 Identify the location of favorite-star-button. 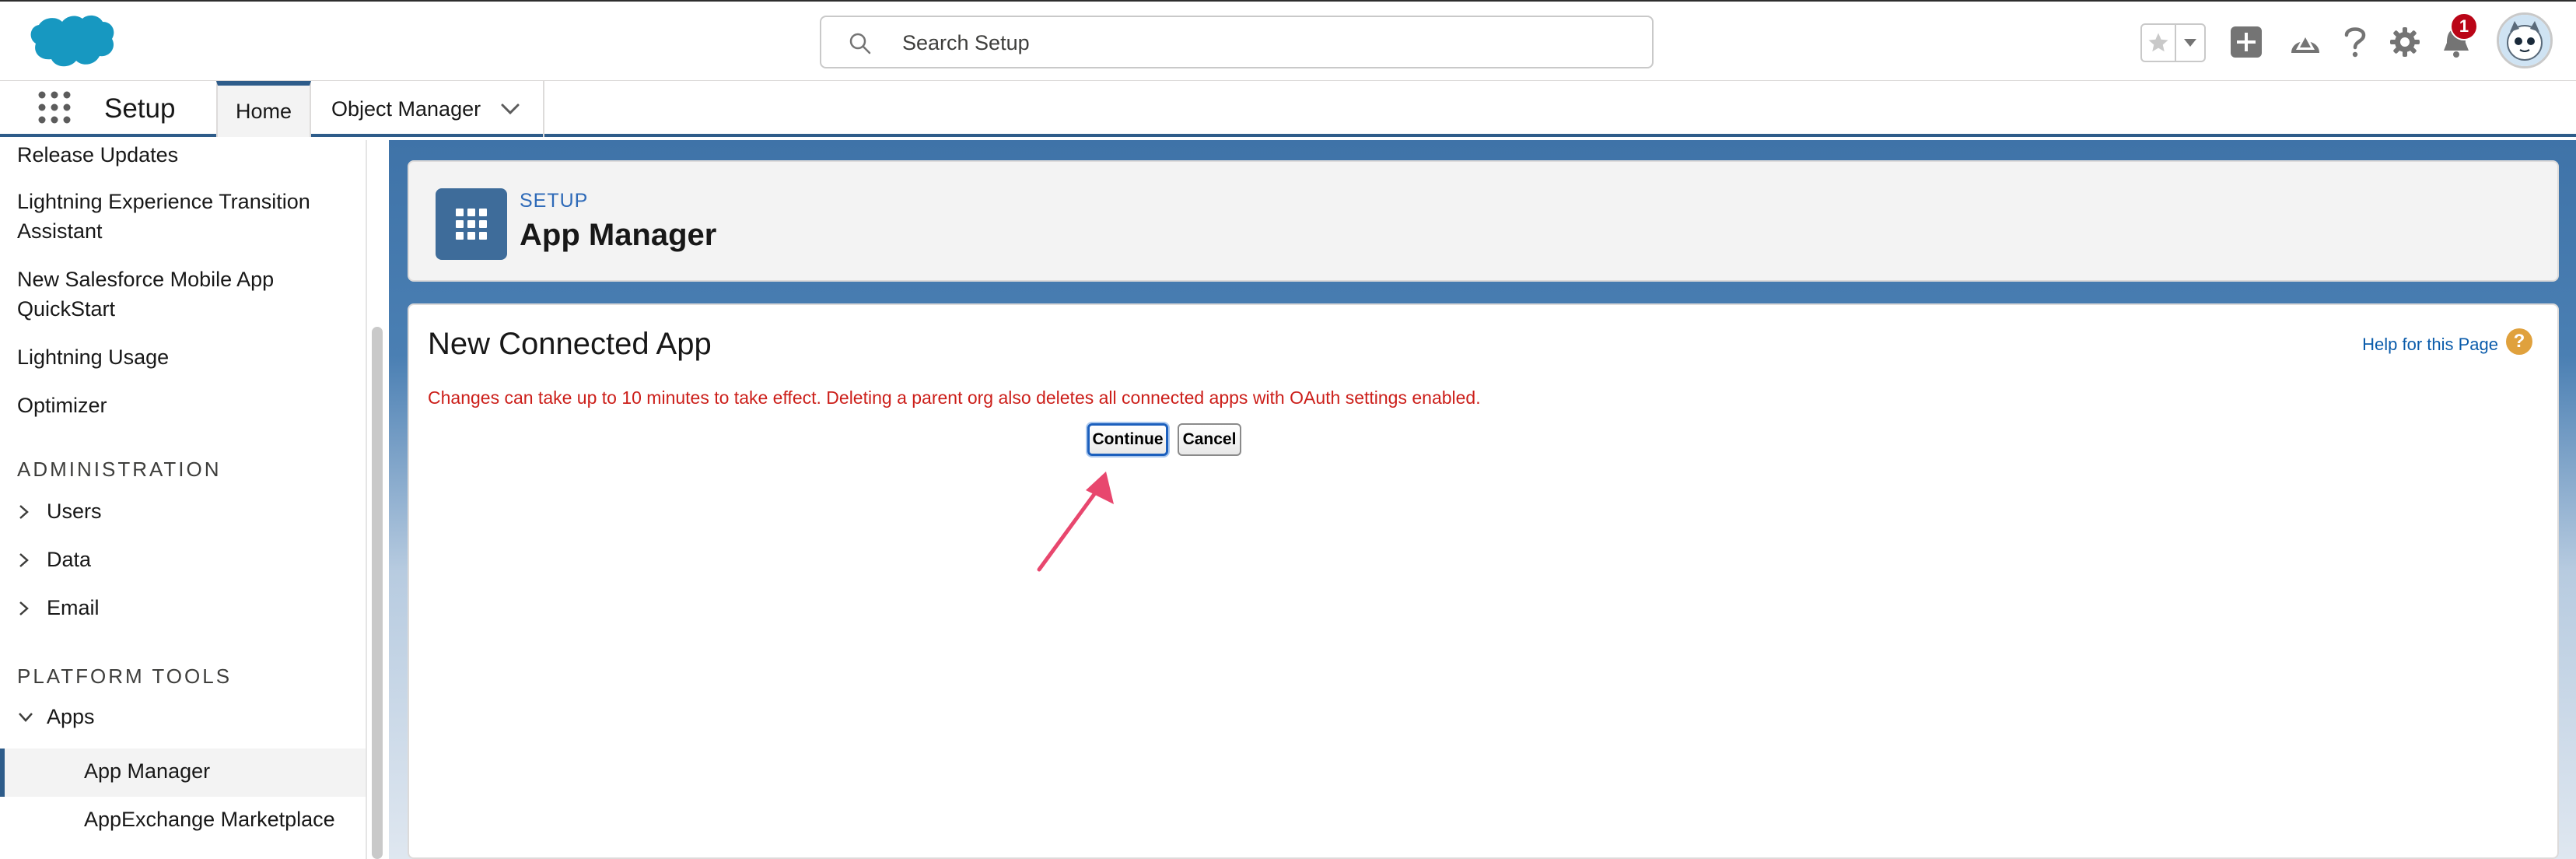
(2159, 43).